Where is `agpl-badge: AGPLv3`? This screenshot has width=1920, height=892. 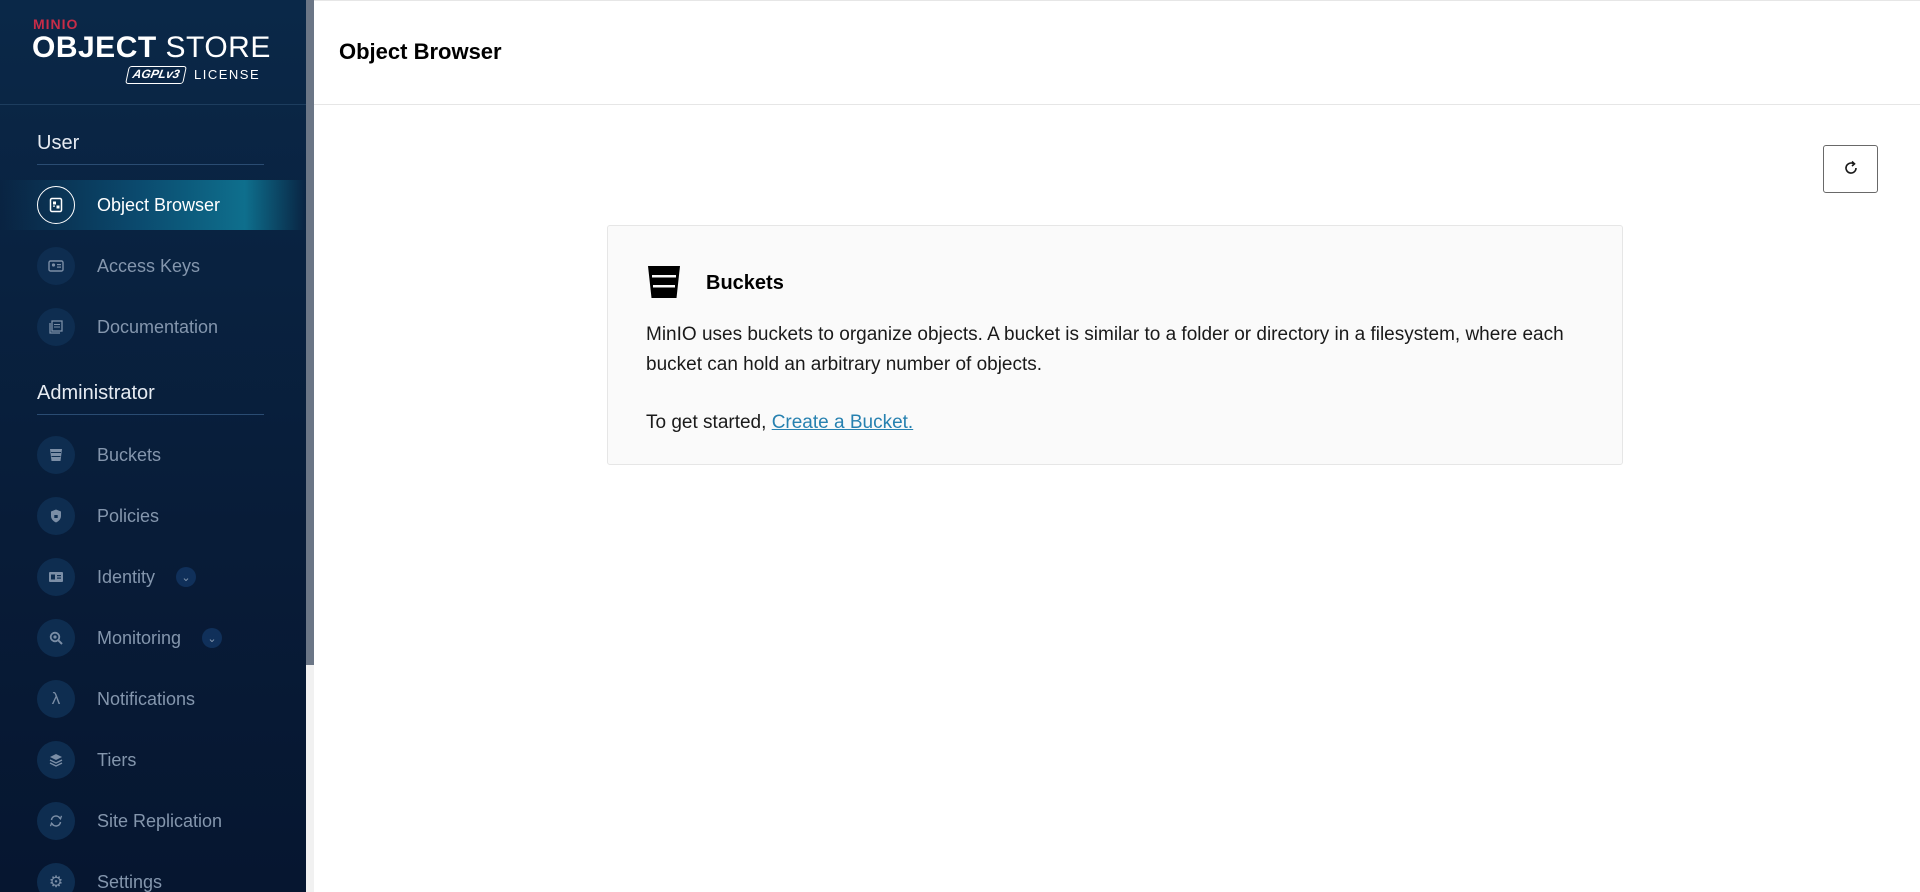
agpl-badge: AGPLv3 is located at coordinates (156, 75).